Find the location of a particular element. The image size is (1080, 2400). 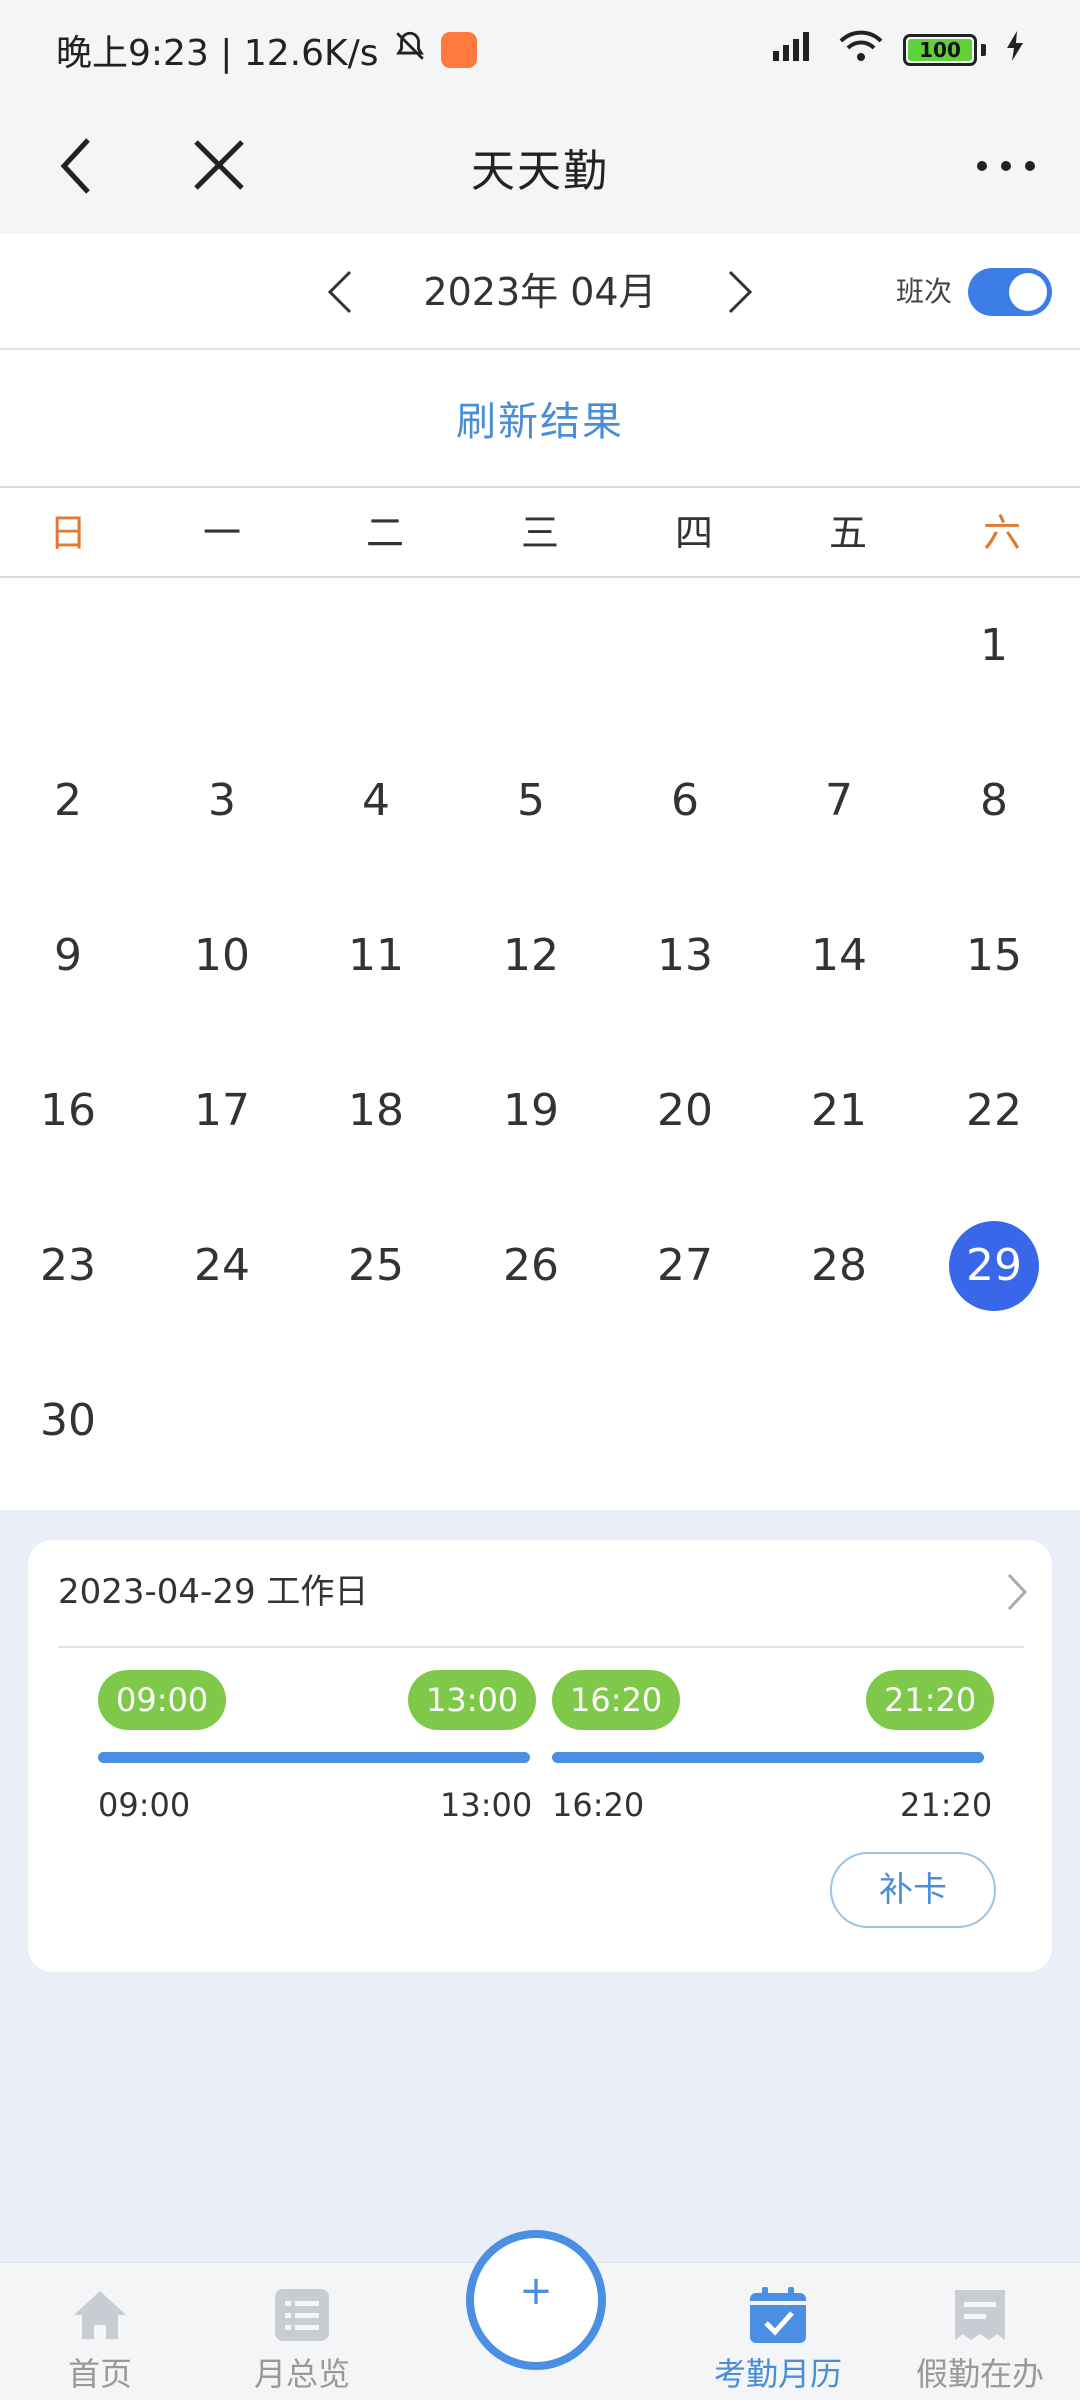

weekday-header: 日一二三四五六 is located at coordinates (540, 533).